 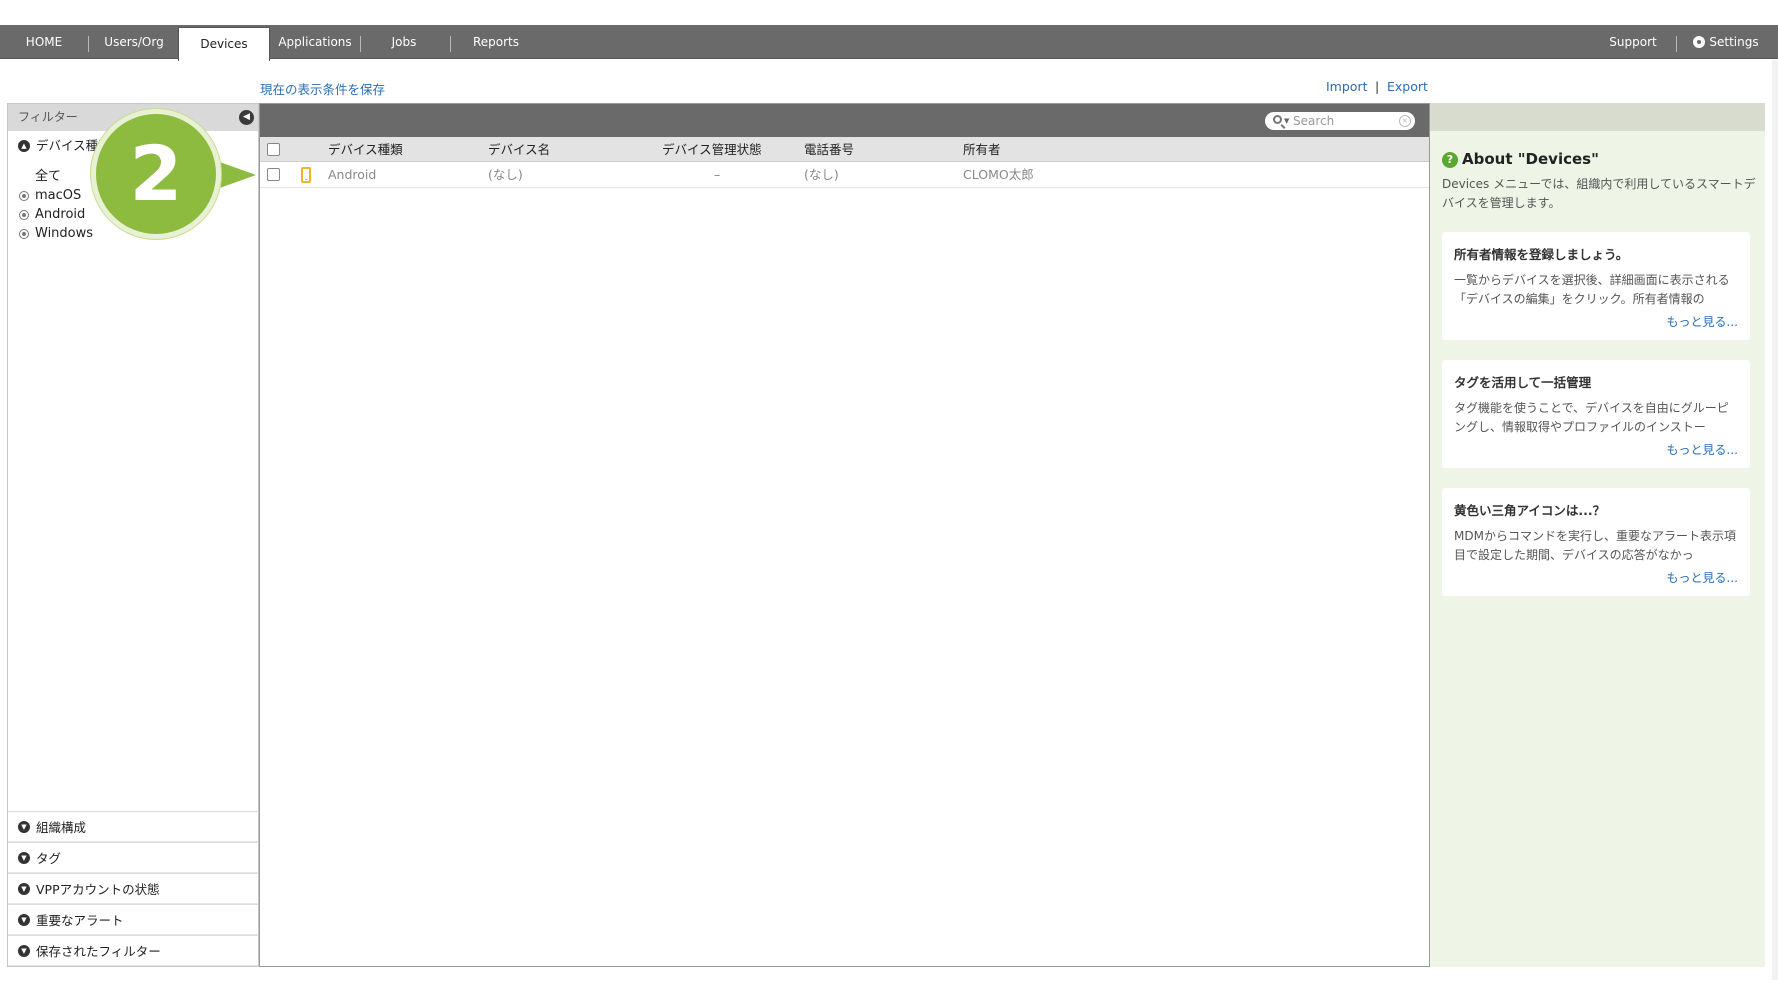 What do you see at coordinates (365, 149) in the screenshot?
I see `column-device-type: デバイス種類` at bounding box center [365, 149].